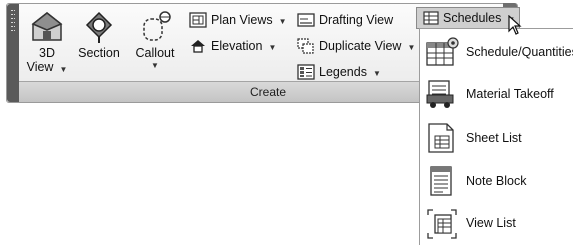  I want to click on plan-view-icon, so click(198, 20).